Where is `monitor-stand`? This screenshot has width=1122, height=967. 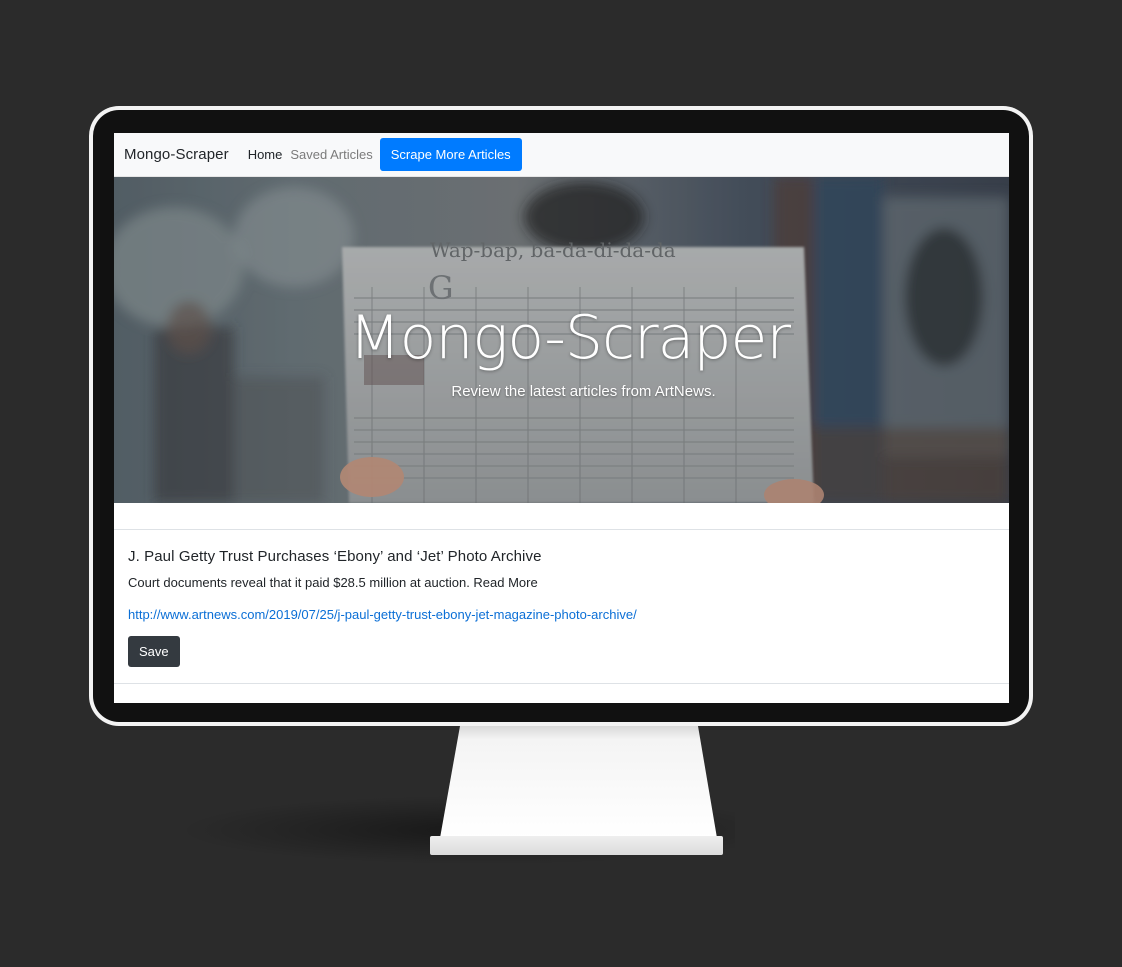
monitor-stand is located at coordinates (578, 782).